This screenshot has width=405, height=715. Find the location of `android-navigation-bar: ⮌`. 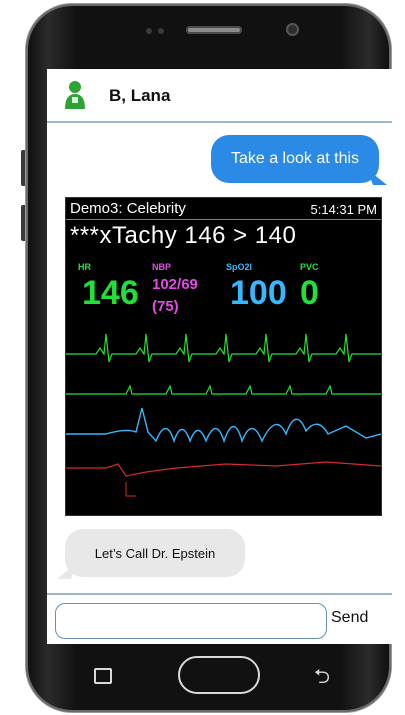

android-navigation-bar: ⮌ is located at coordinates (208, 678).